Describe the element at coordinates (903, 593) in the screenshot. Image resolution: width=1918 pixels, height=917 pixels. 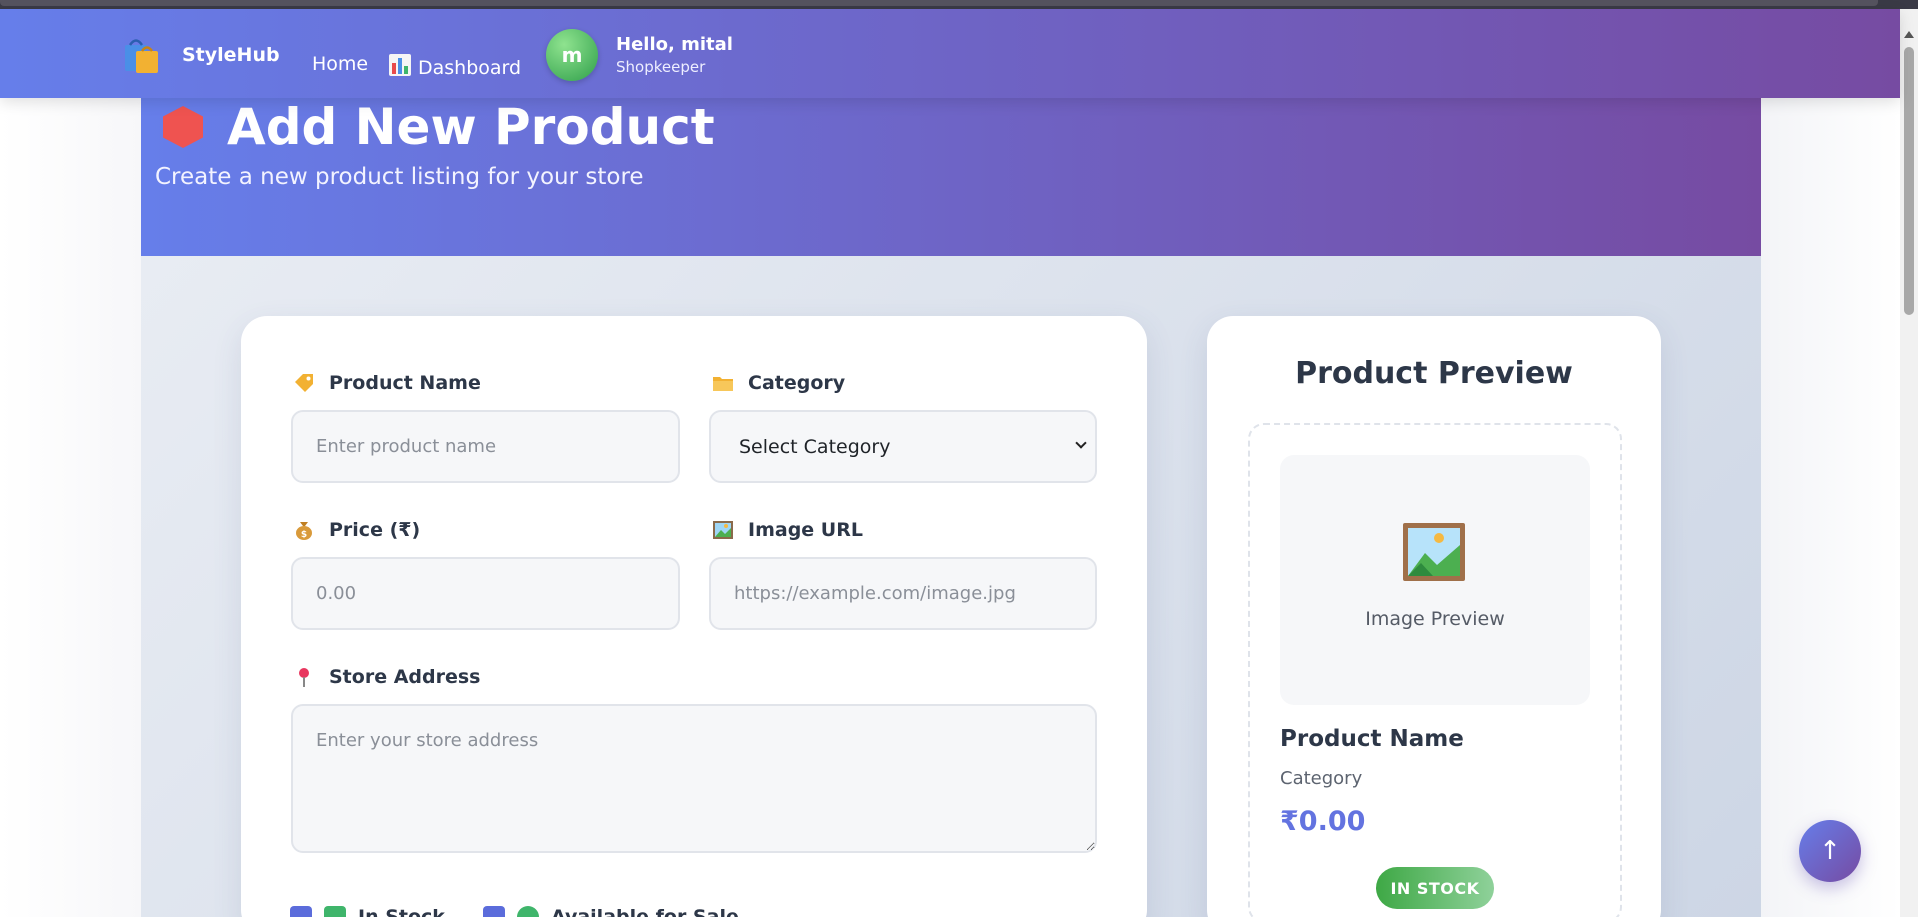
I see `image-url-input` at that location.